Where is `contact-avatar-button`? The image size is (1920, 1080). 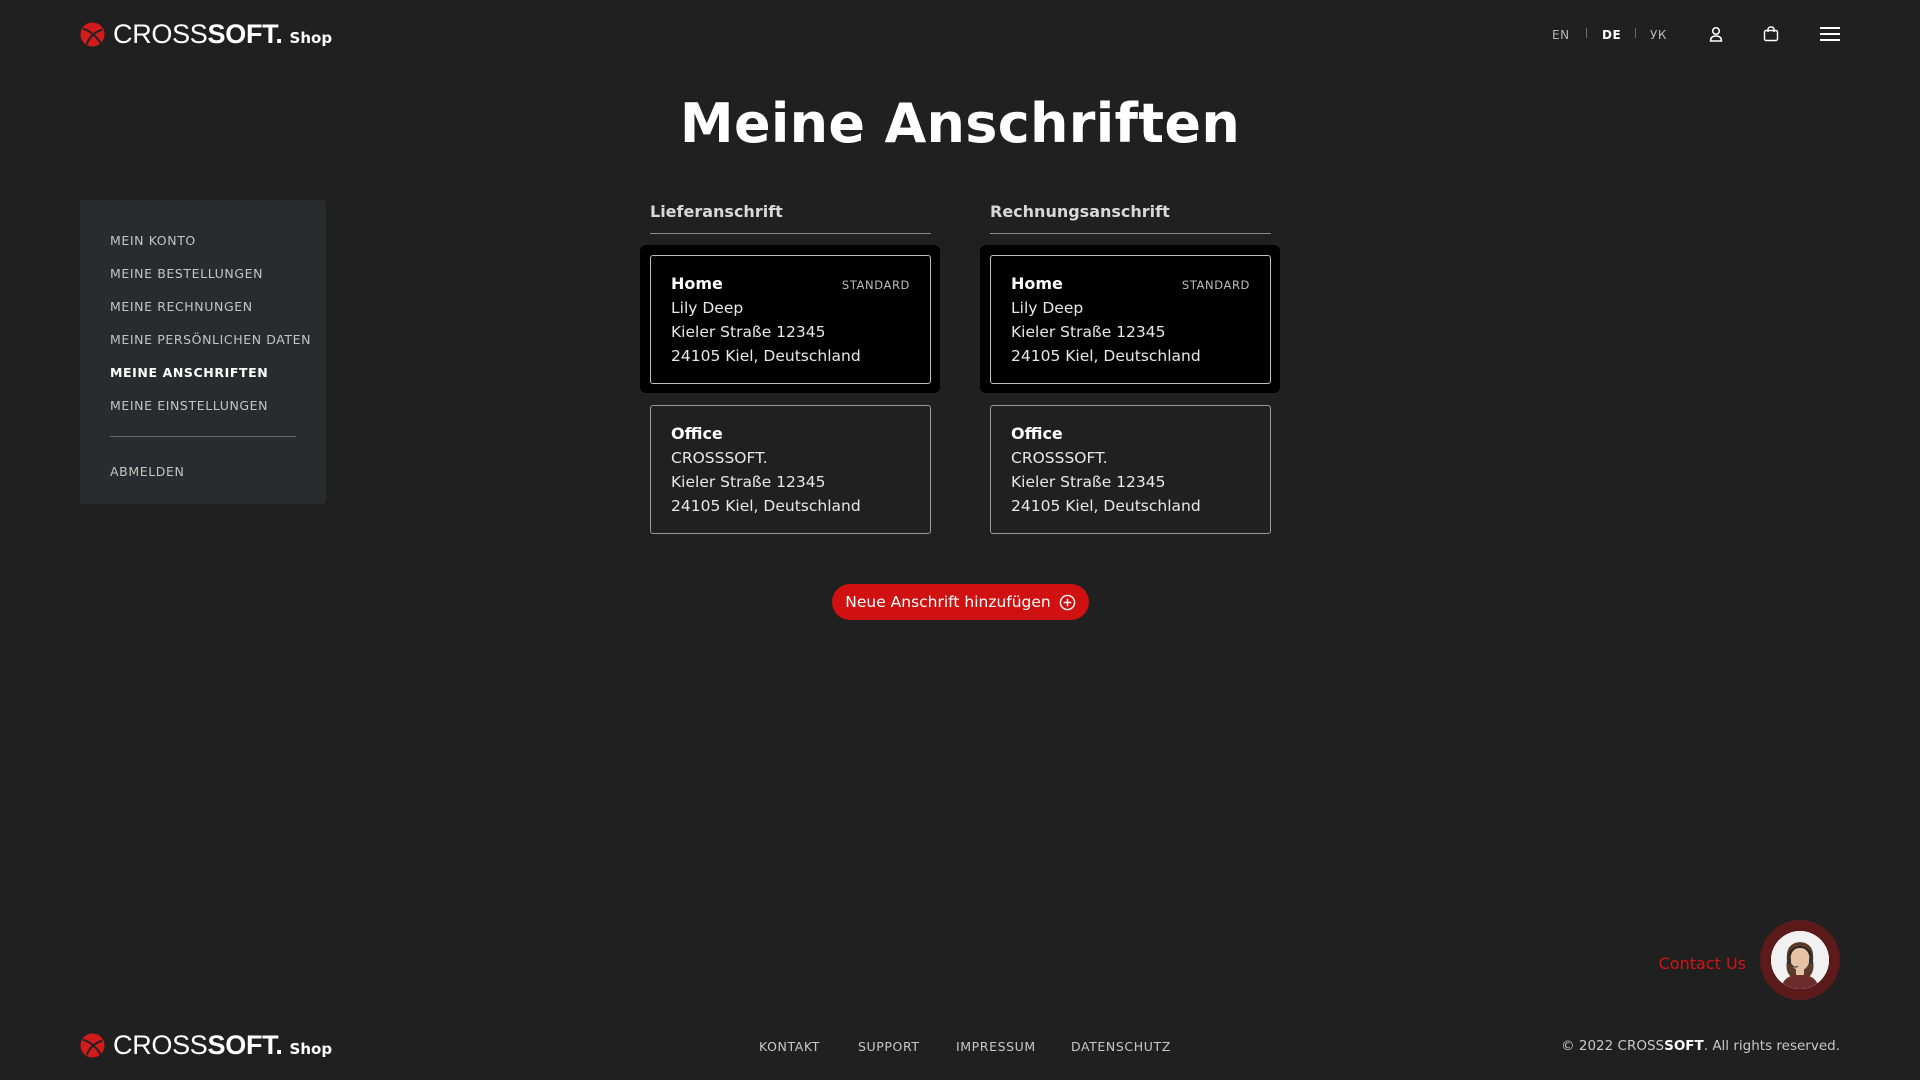
contact-avatar-button is located at coordinates (1800, 960).